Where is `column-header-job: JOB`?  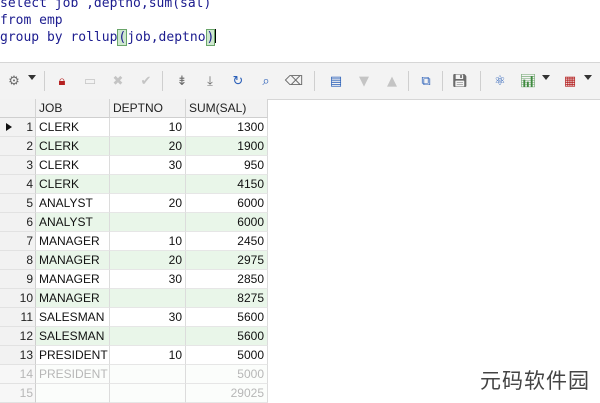 column-header-job: JOB is located at coordinates (73, 108).